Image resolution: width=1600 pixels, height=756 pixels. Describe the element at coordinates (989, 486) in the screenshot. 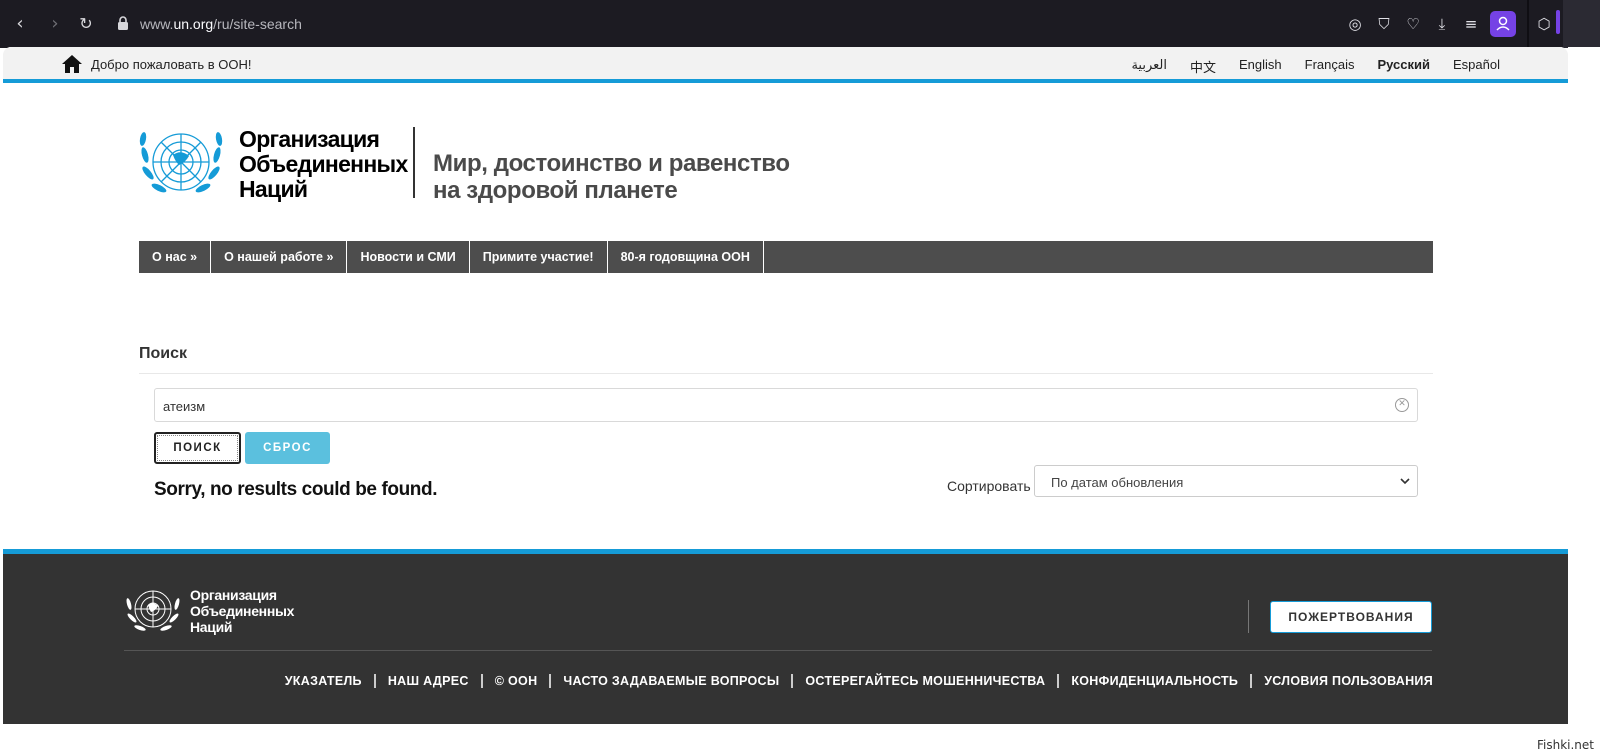

I see `sort-label: Сортировать` at that location.